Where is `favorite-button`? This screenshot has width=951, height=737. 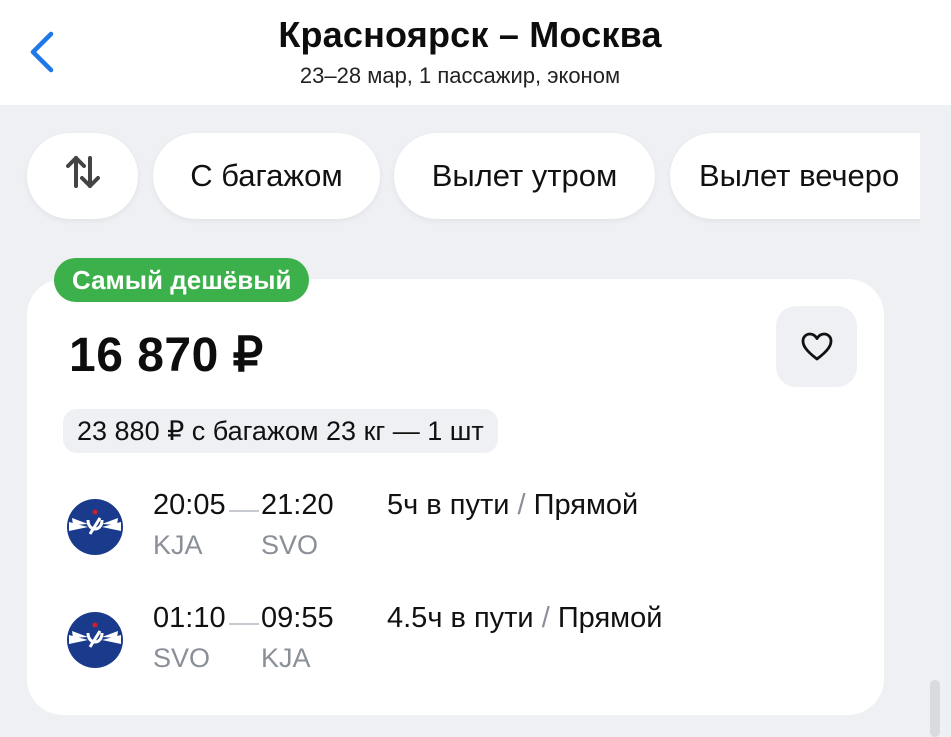
favorite-button is located at coordinates (816, 346).